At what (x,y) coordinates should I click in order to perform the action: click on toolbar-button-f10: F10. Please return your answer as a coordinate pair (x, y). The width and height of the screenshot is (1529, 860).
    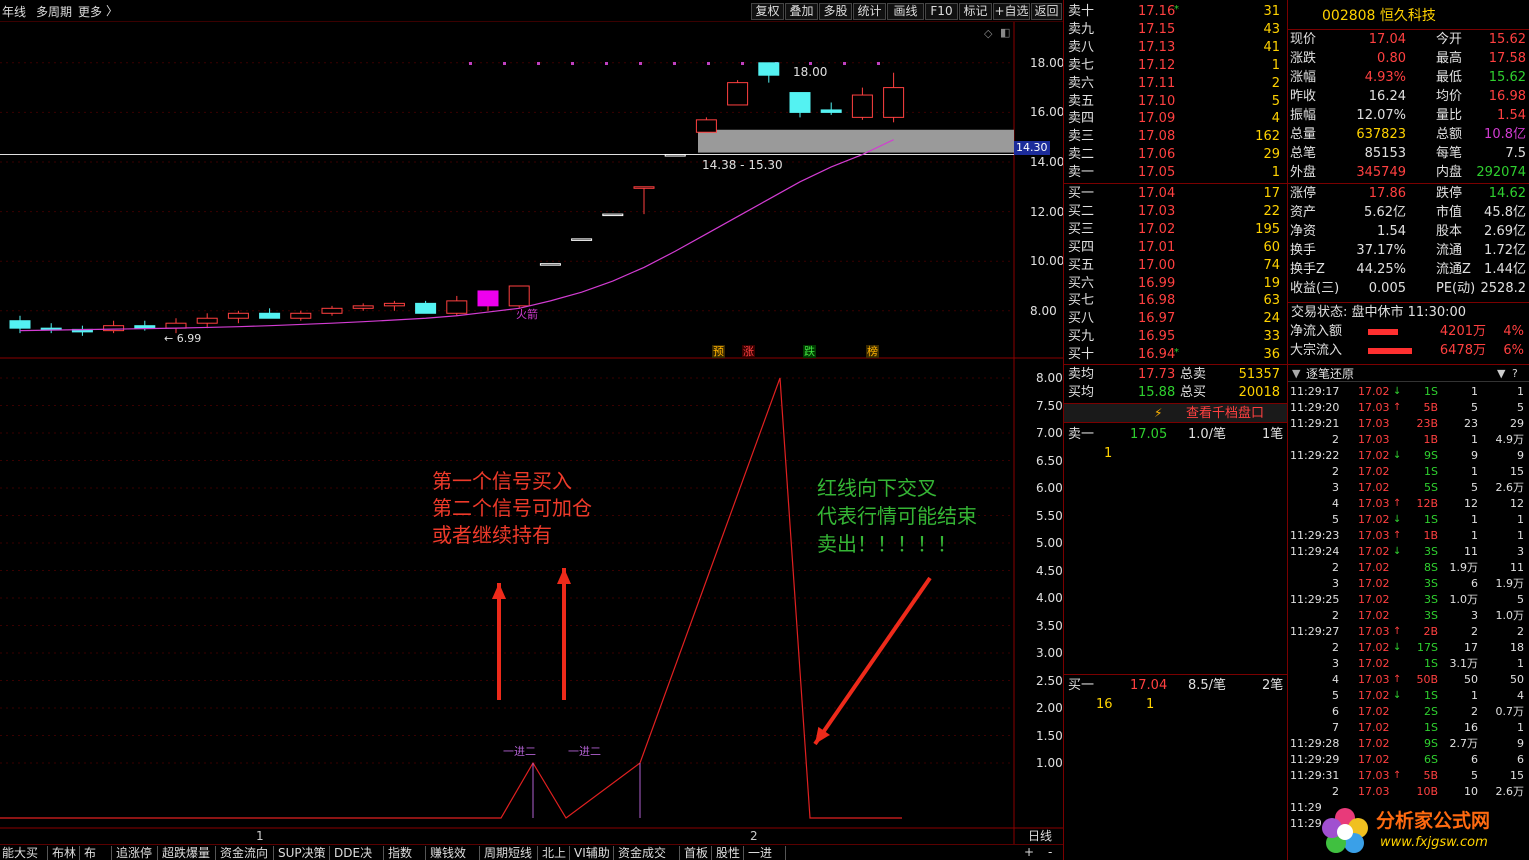
    Looking at the image, I should click on (941, 11).